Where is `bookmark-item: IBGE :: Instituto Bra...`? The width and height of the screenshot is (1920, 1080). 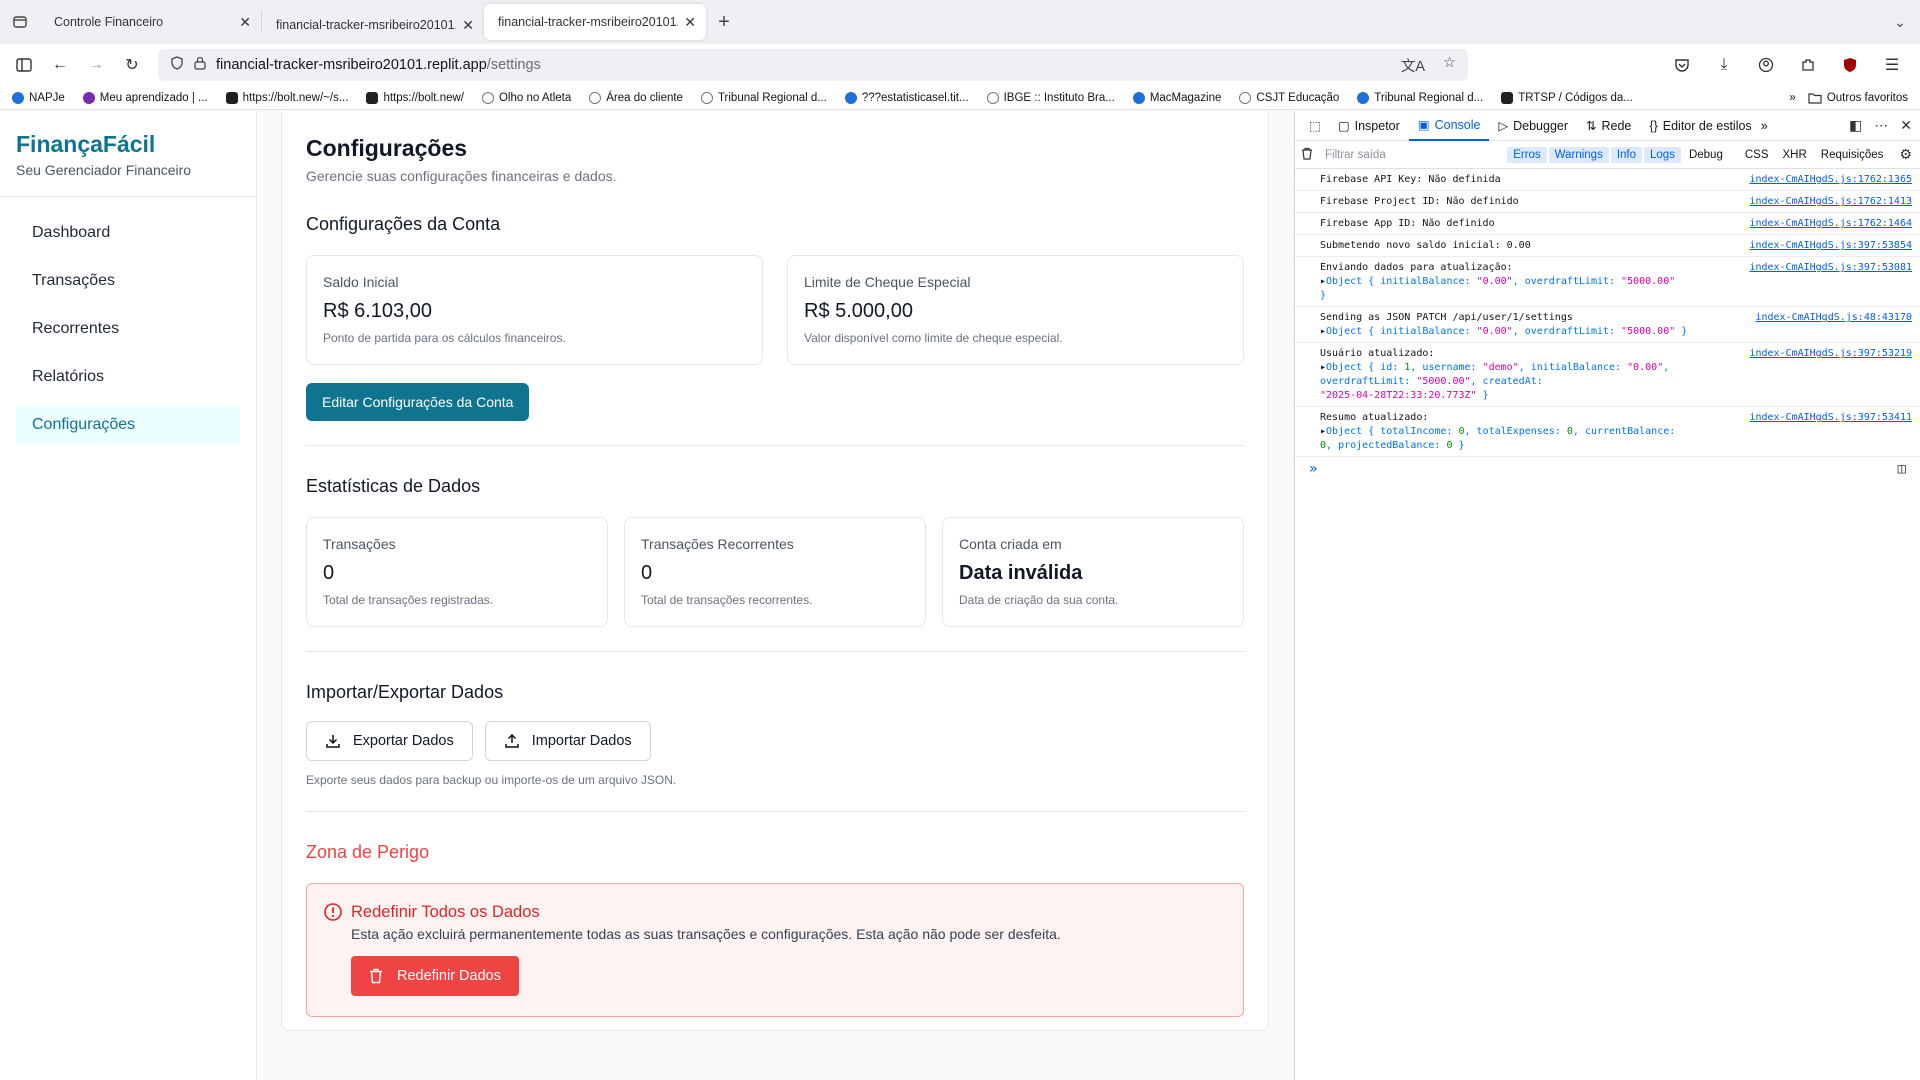 bookmark-item: IBGE :: Instituto Bra... is located at coordinates (1050, 97).